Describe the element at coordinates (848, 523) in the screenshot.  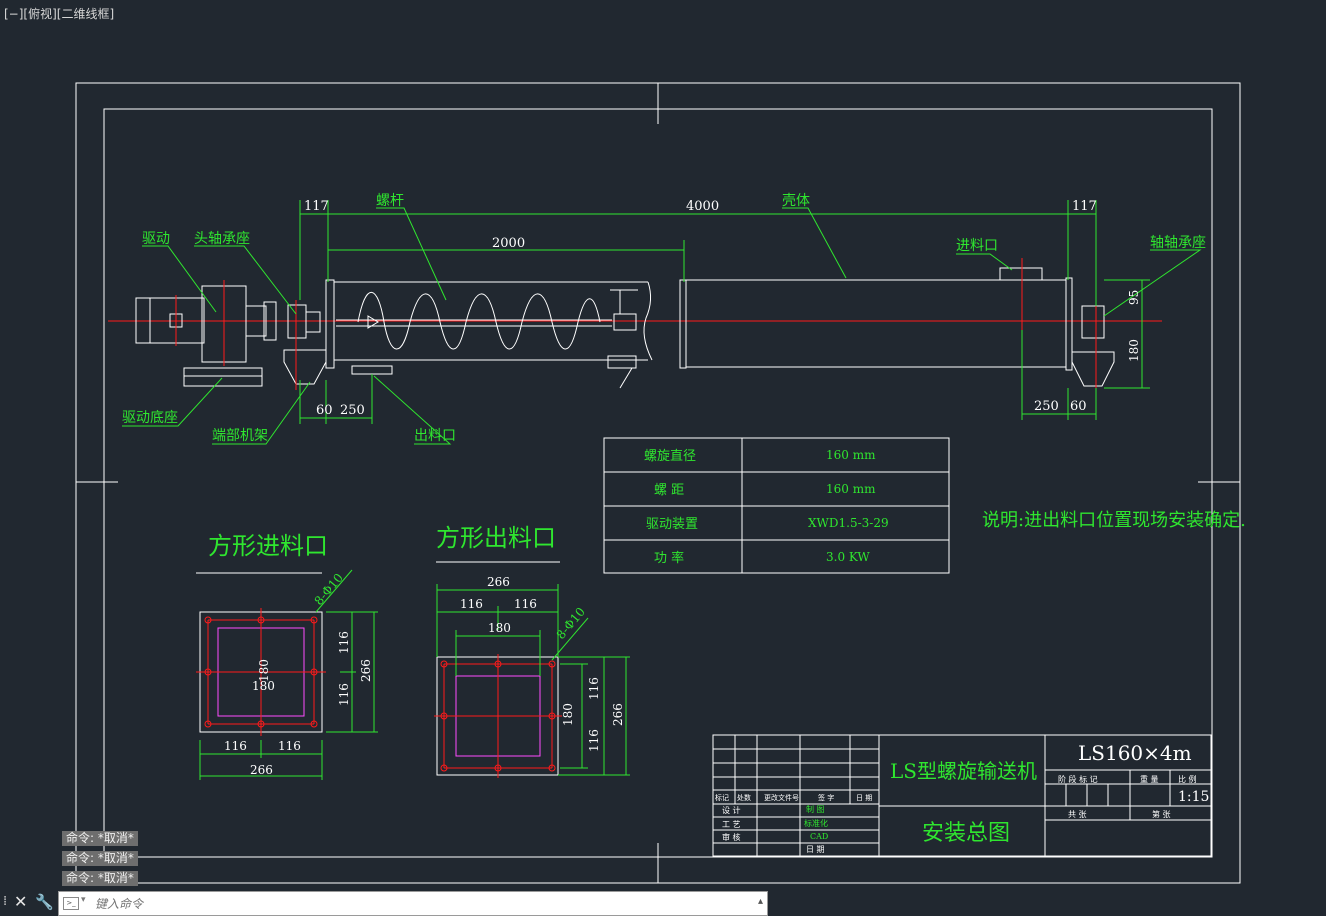
I see `spec-value-3: XWD1.5-3-29` at that location.